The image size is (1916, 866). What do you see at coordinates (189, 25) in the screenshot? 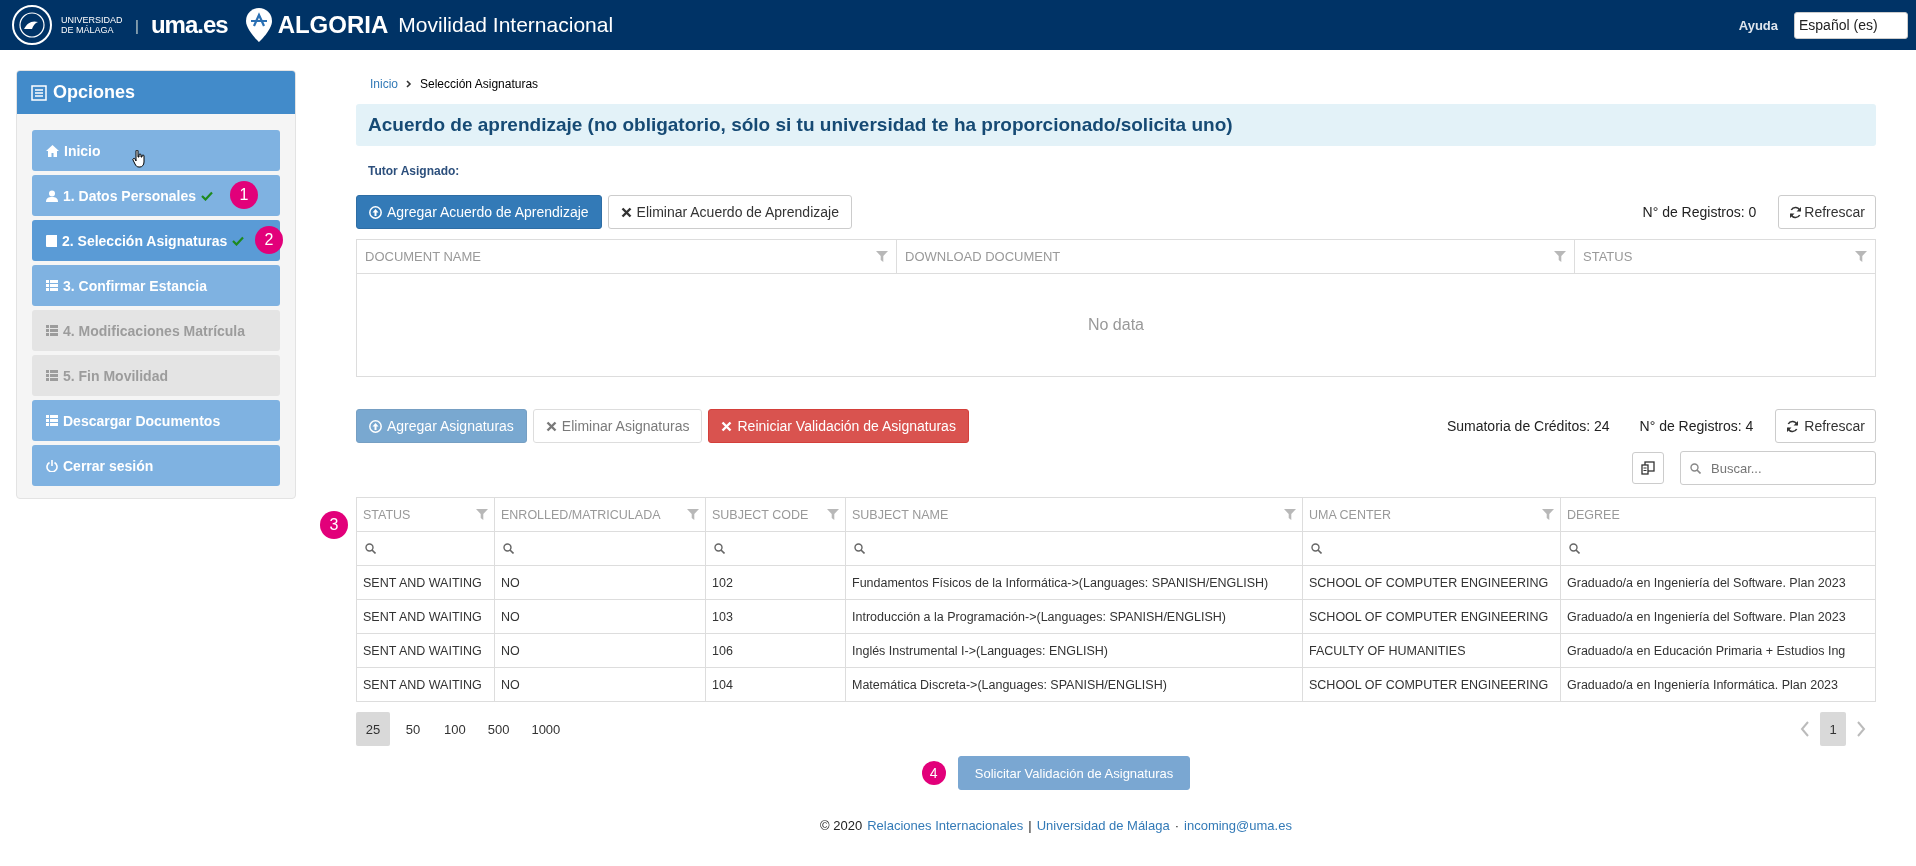
I see `site-logo: uma.es` at bounding box center [189, 25].